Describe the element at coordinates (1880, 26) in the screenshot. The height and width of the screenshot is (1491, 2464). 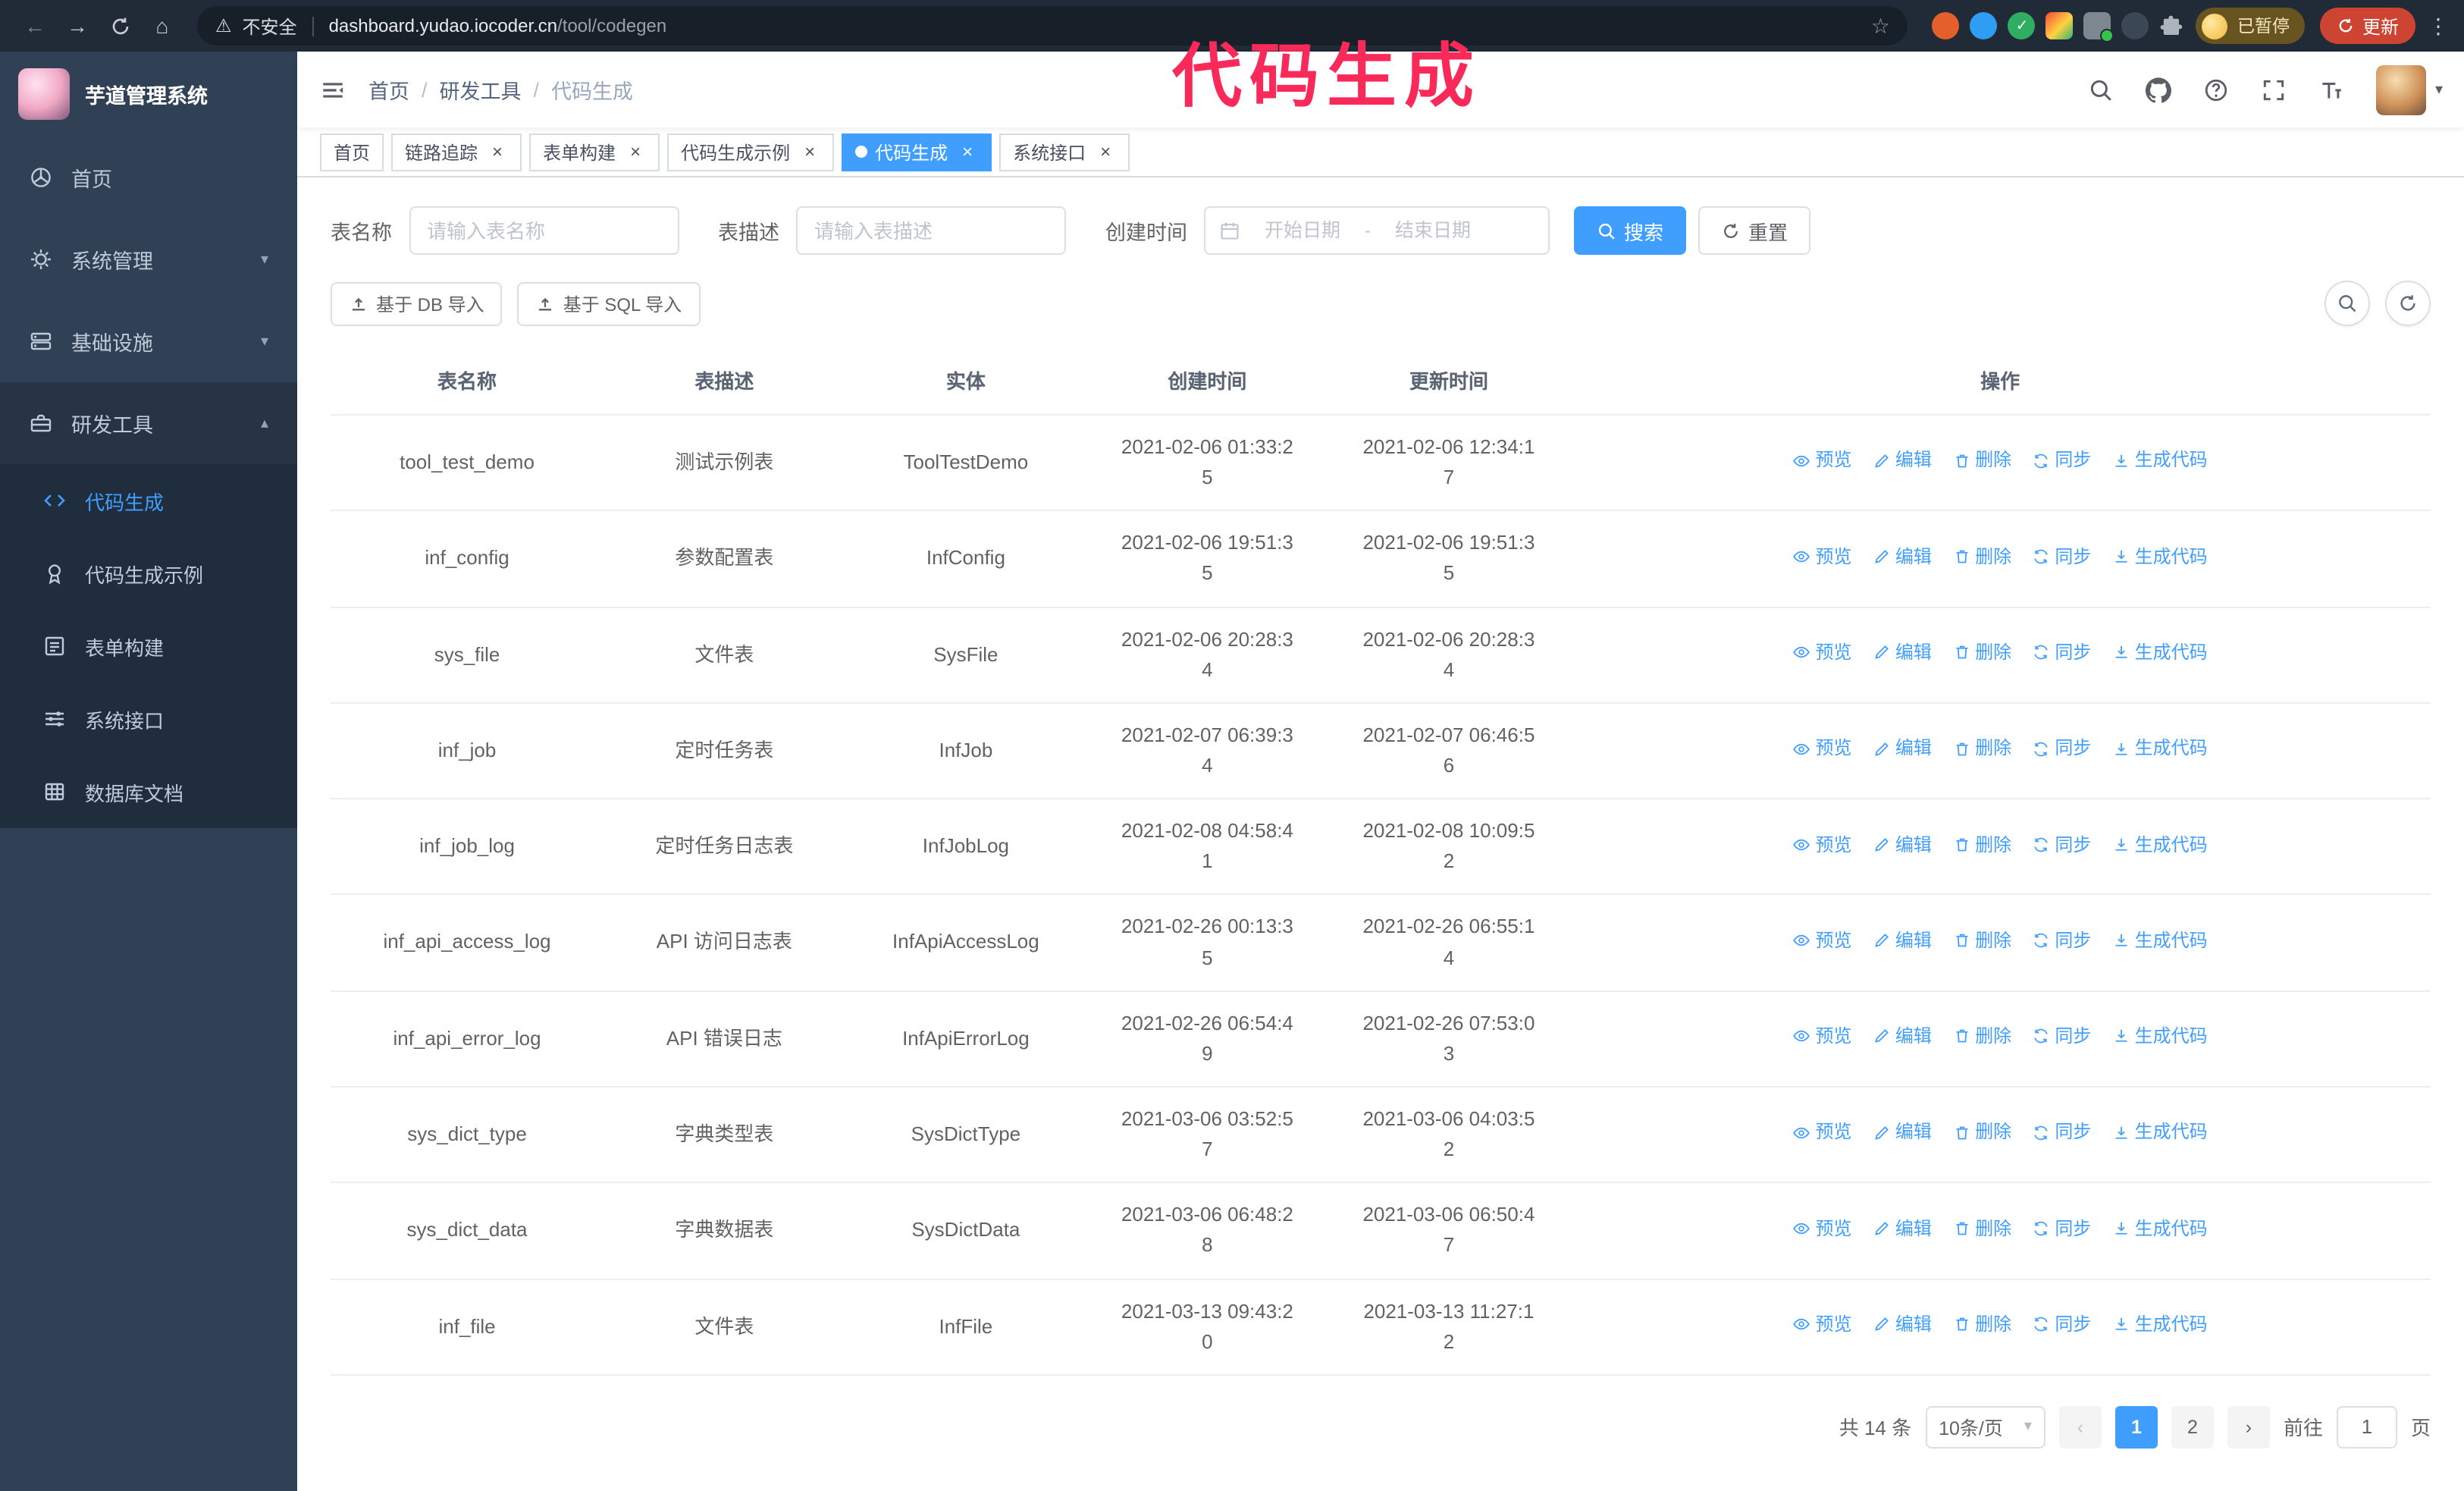
I see `bookmark-star-icon: ☆` at that location.